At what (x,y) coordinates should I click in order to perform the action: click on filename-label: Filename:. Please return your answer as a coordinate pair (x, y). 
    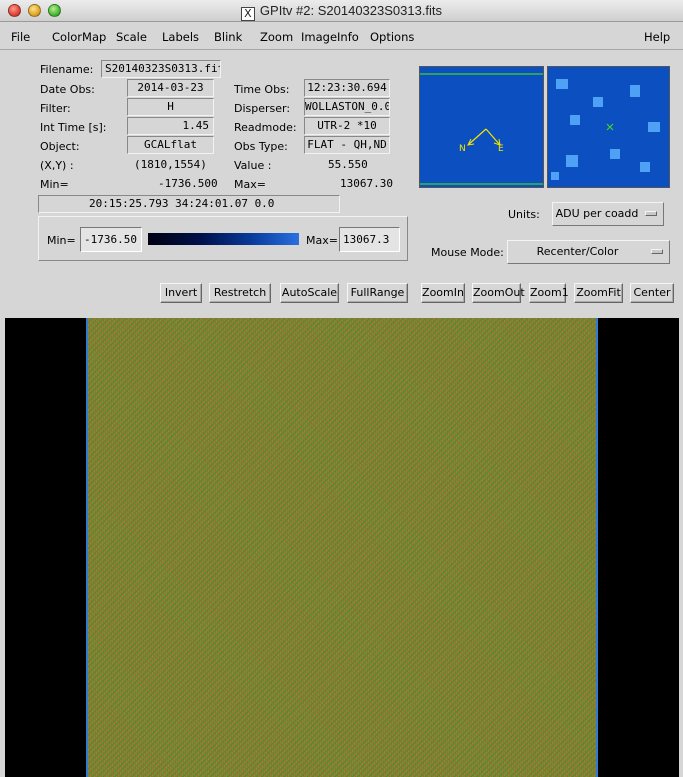
    Looking at the image, I should click on (67, 69).